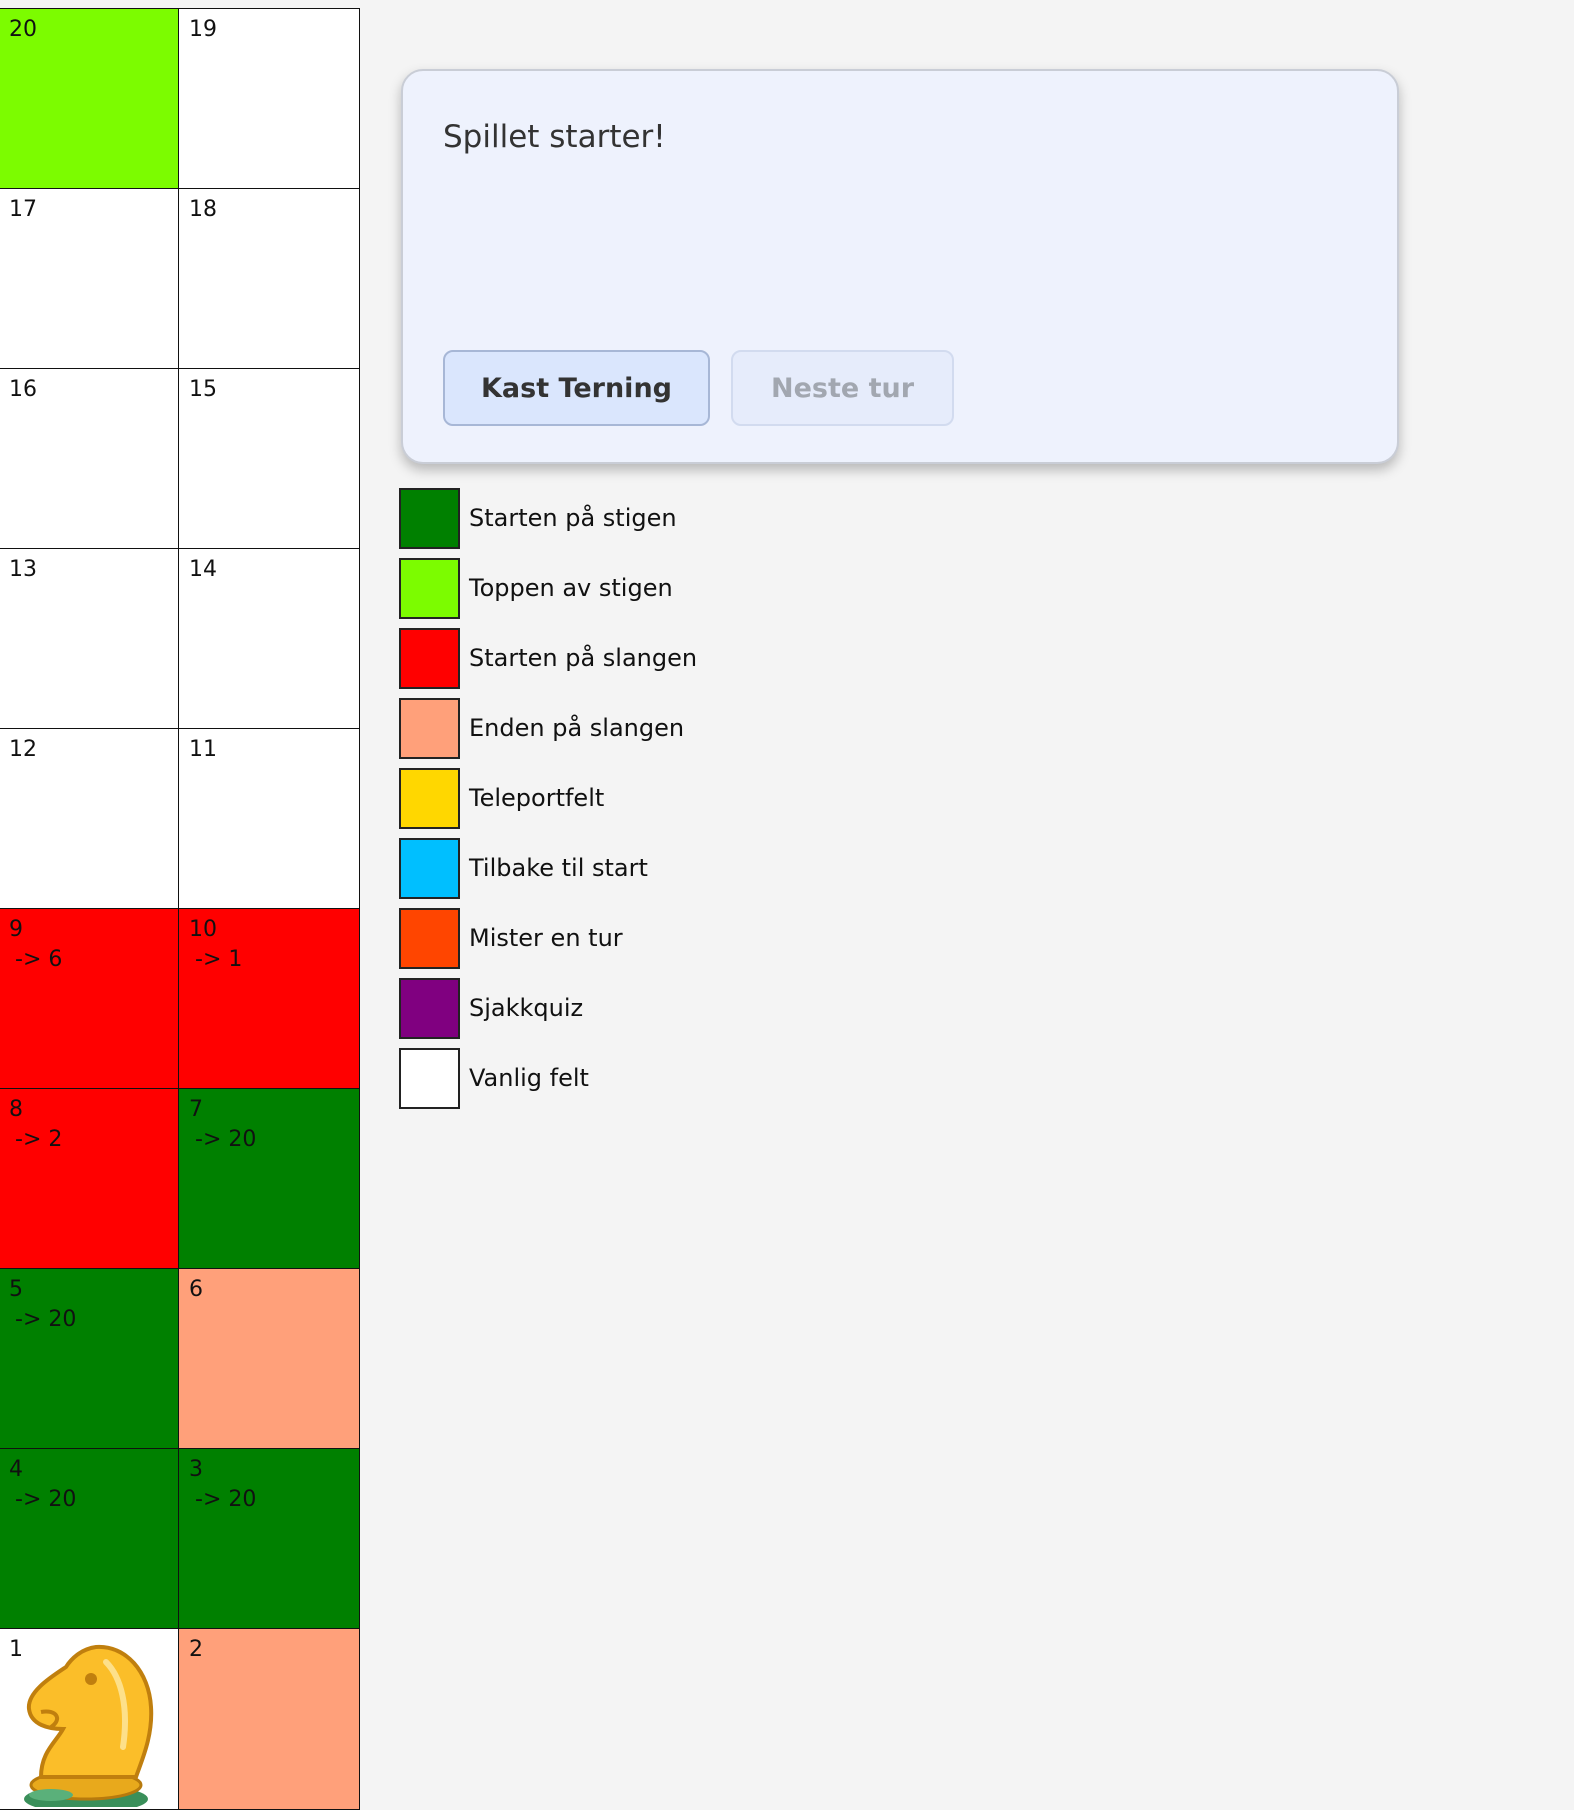 This screenshot has height=1810, width=1574. Describe the element at coordinates (269, 819) in the screenshot. I see `board-cell-11: 11` at that location.